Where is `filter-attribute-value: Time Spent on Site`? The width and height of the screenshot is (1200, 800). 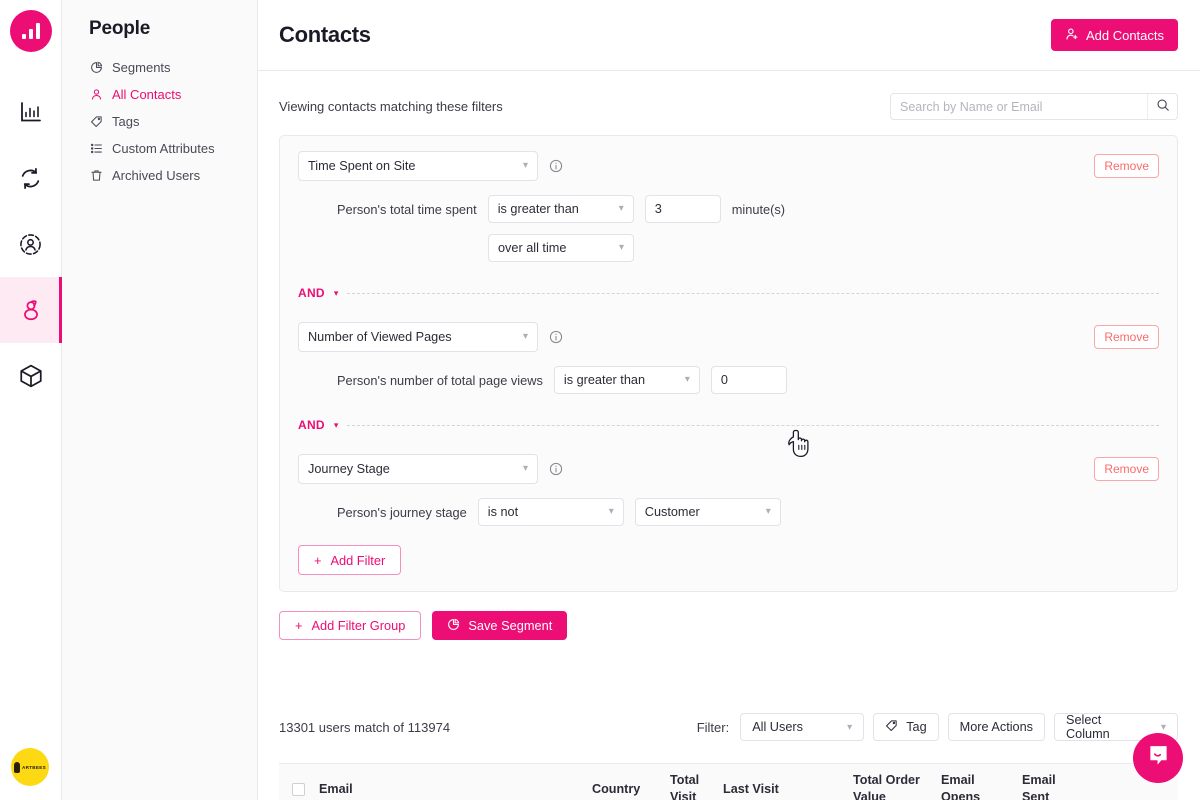
filter-attribute-value: Time Spent on Site is located at coordinates (362, 166).